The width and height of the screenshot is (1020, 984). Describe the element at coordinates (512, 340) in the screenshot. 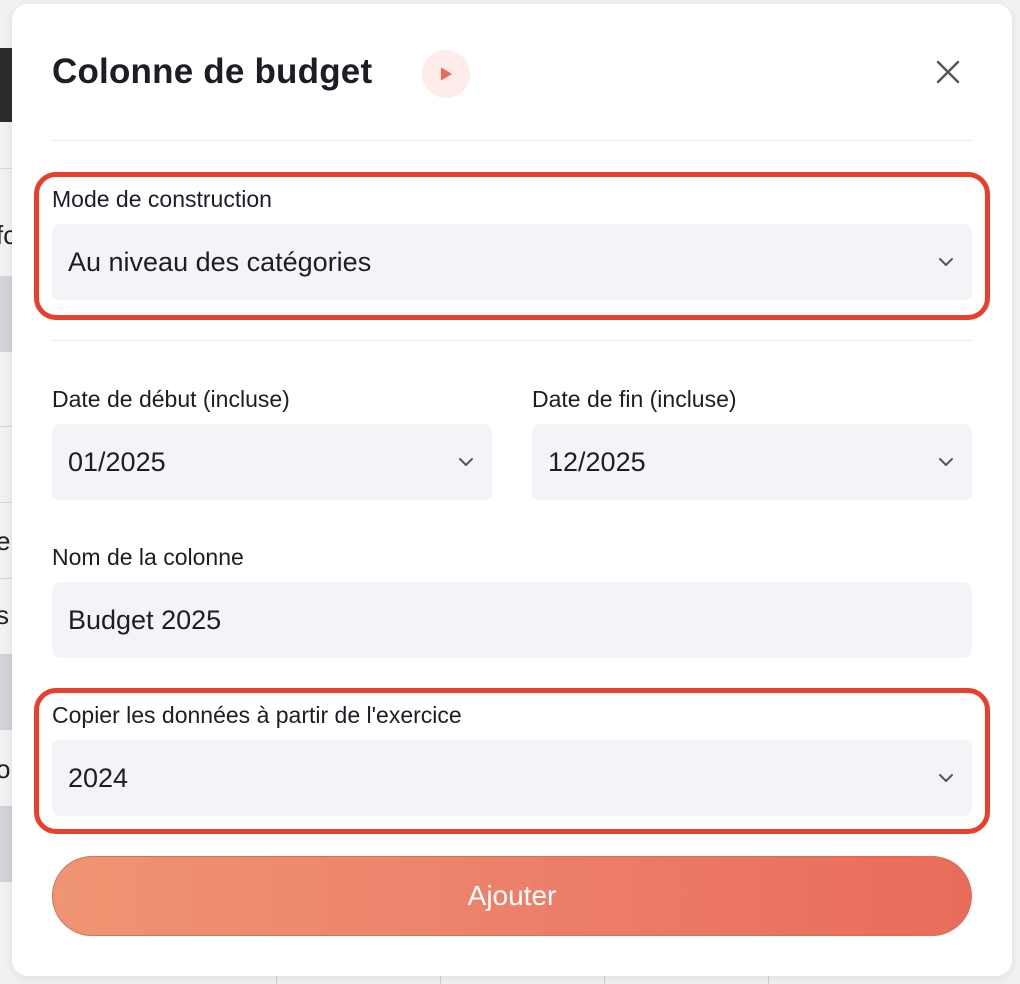

I see `section-divider` at that location.